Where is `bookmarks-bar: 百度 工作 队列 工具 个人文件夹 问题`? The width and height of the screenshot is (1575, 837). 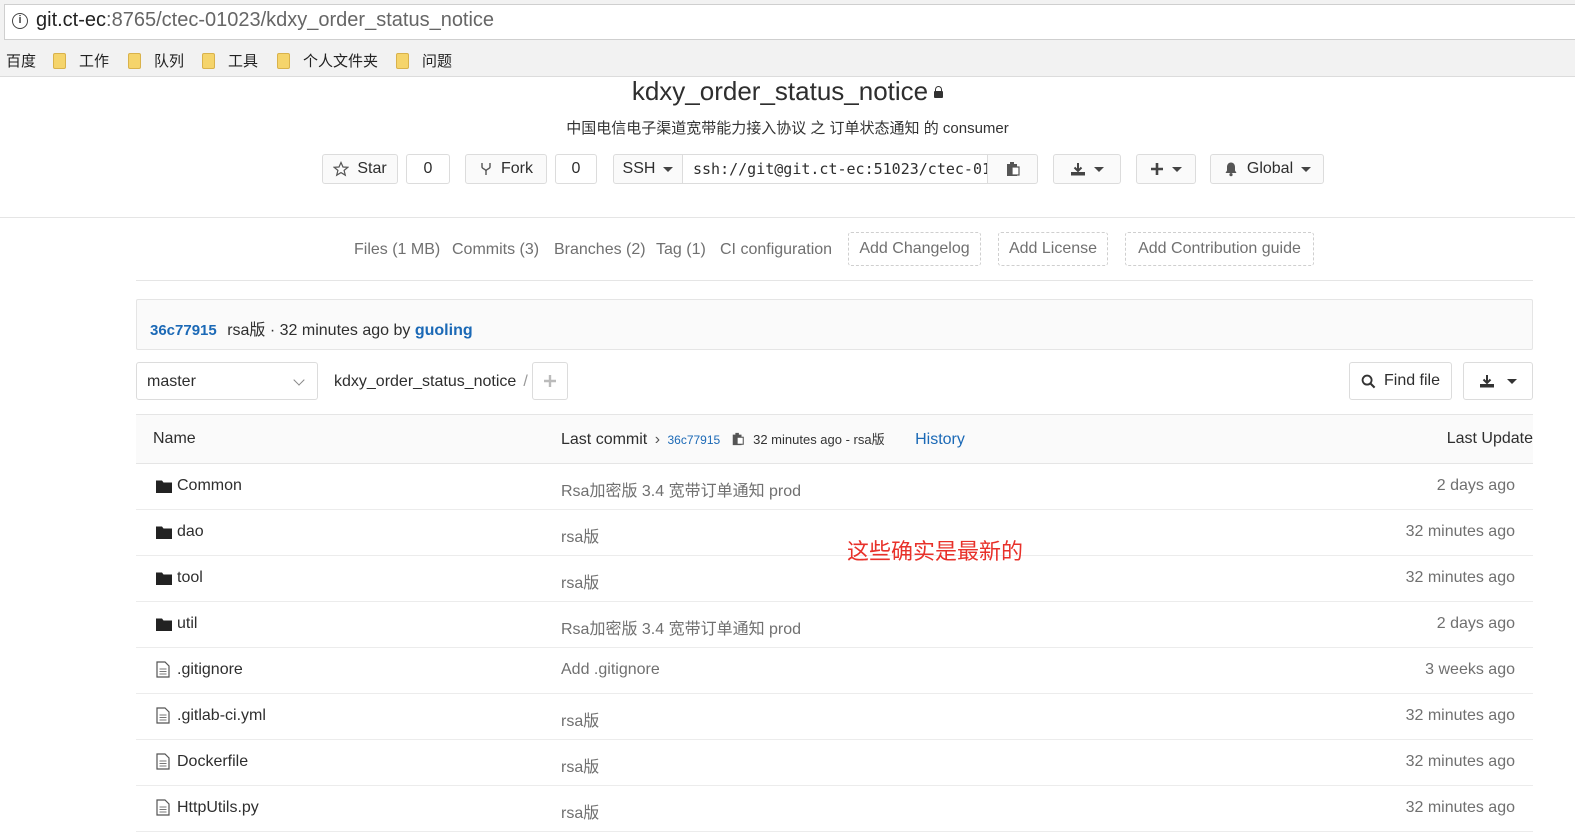 bookmarks-bar: 百度 工作 队列 工具 个人文件夹 问题 is located at coordinates (787, 60).